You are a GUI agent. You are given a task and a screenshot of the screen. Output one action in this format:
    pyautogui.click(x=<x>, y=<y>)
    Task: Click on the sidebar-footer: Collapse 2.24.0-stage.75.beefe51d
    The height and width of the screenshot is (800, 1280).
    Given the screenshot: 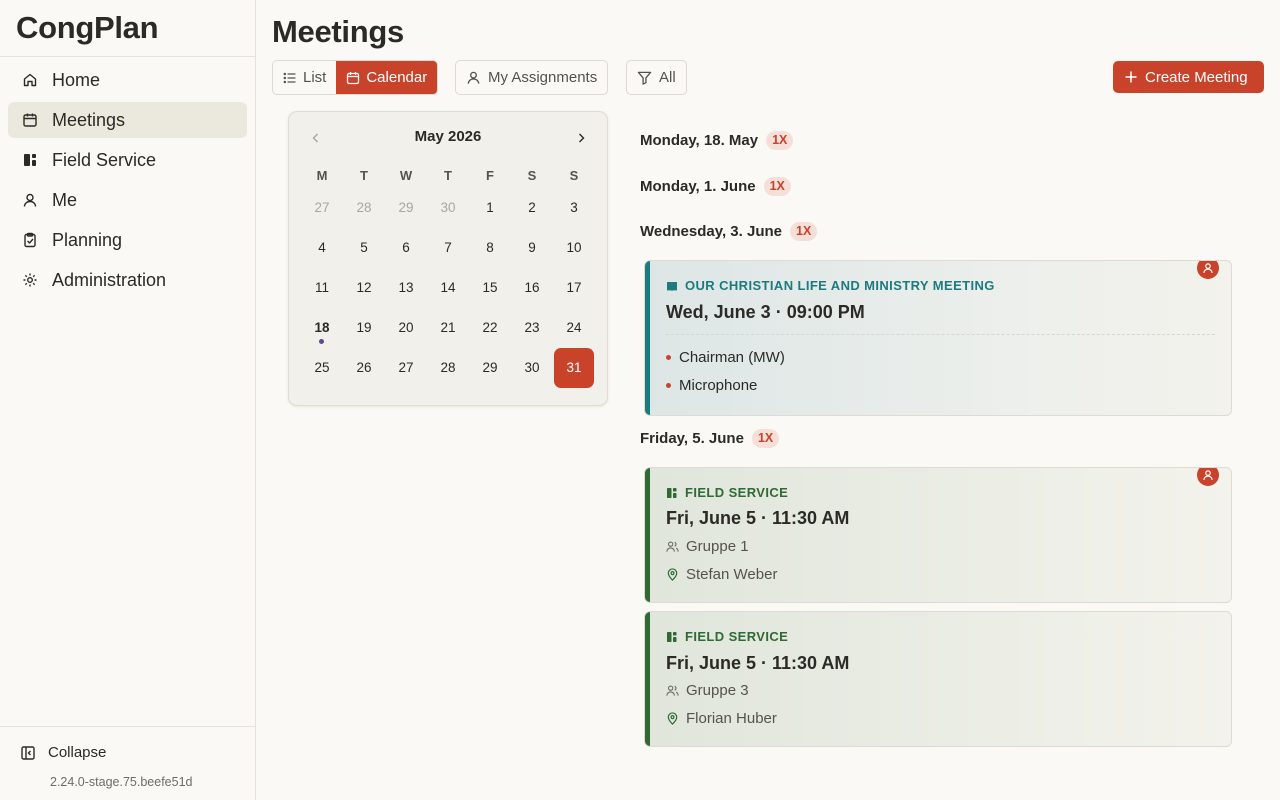 What is the action you would take?
    pyautogui.click(x=127, y=763)
    